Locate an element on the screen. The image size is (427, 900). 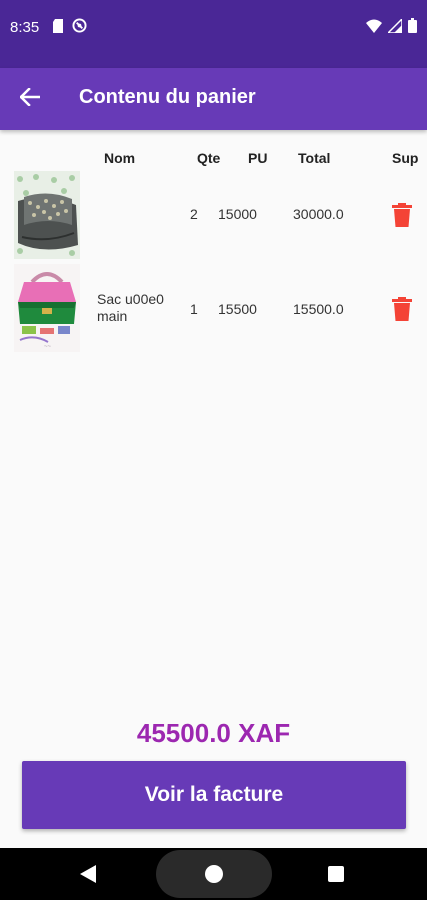
header-nom: Nom is located at coordinates (120, 158).